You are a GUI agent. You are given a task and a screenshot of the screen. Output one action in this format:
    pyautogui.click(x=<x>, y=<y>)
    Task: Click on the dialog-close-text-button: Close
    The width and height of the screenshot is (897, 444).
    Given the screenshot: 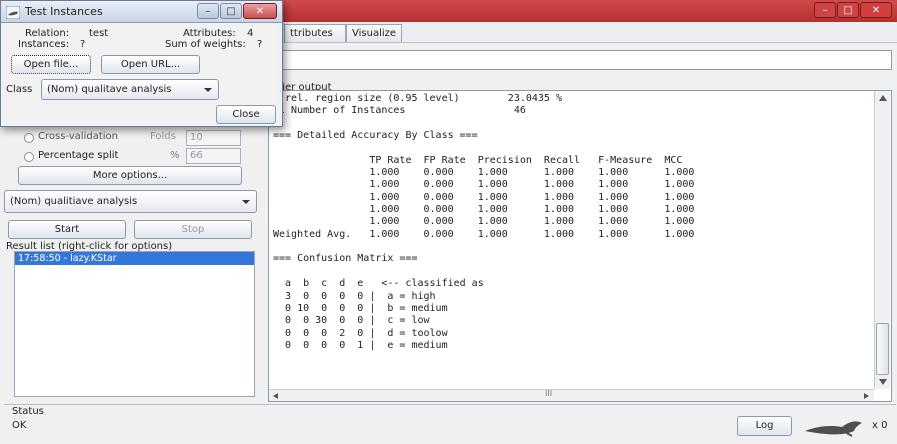 What is the action you would take?
    pyautogui.click(x=246, y=114)
    